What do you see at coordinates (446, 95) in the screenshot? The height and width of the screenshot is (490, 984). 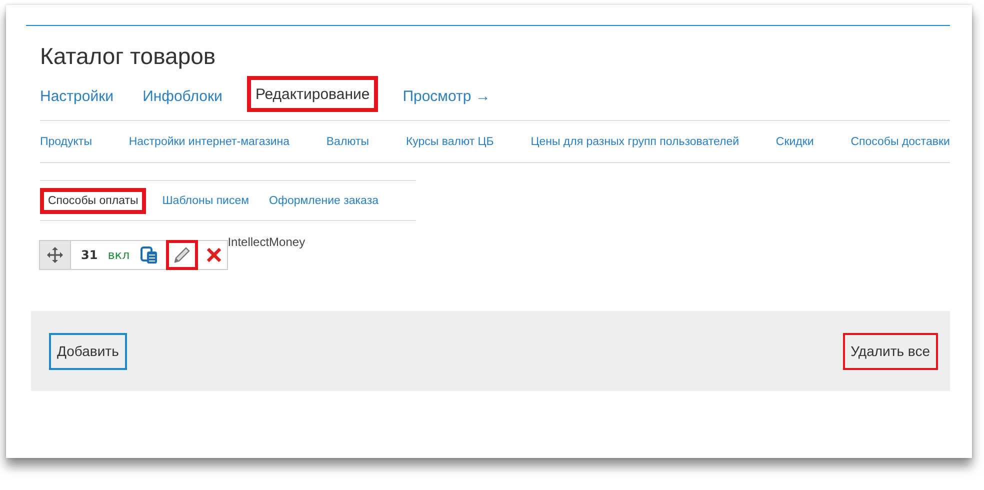 I see `tab: Просмотр →` at bounding box center [446, 95].